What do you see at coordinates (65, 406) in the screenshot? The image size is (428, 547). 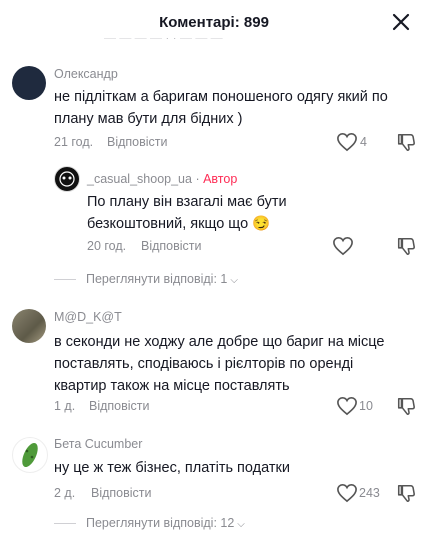 I see `comment-time: 1 д.` at bounding box center [65, 406].